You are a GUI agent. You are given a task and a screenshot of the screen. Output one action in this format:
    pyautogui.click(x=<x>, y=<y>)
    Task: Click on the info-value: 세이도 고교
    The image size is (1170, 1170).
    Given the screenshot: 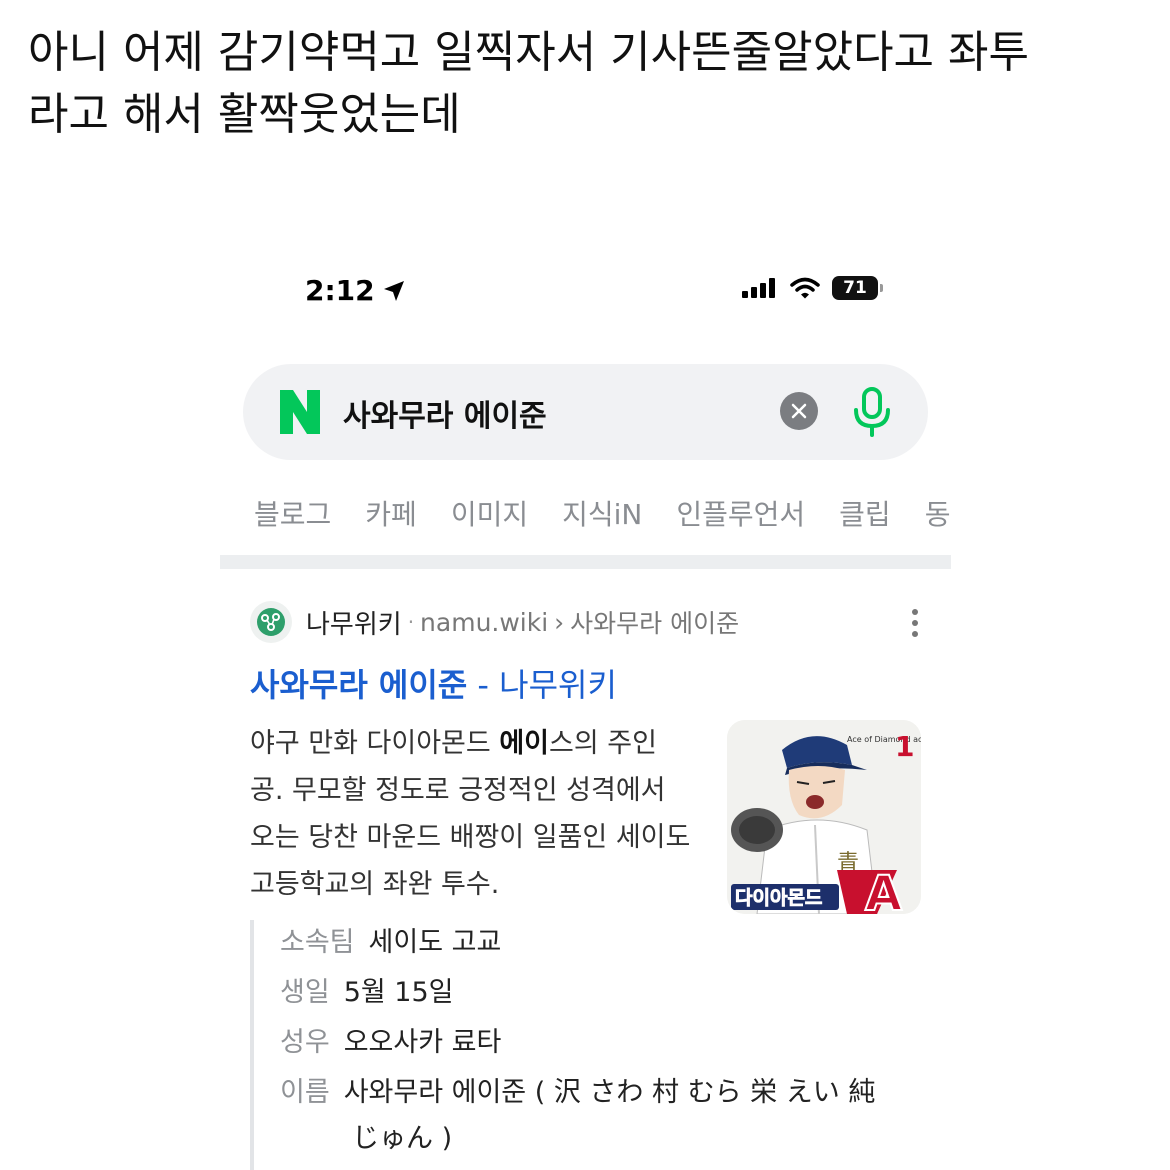 What is the action you would take?
    pyautogui.click(x=435, y=942)
    